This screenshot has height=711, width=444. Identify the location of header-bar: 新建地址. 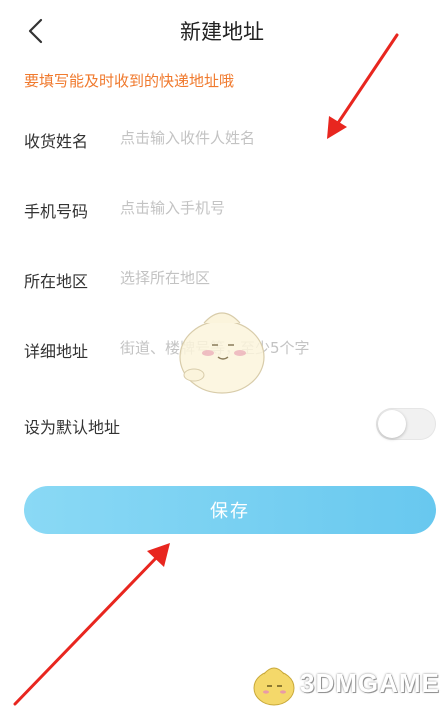
(222, 31).